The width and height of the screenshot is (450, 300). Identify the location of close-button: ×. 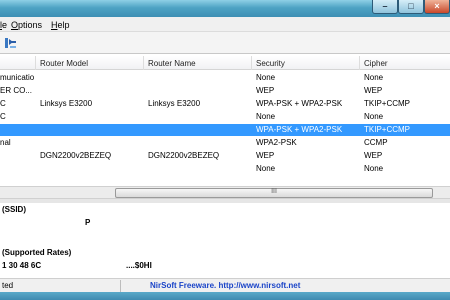
(437, 7).